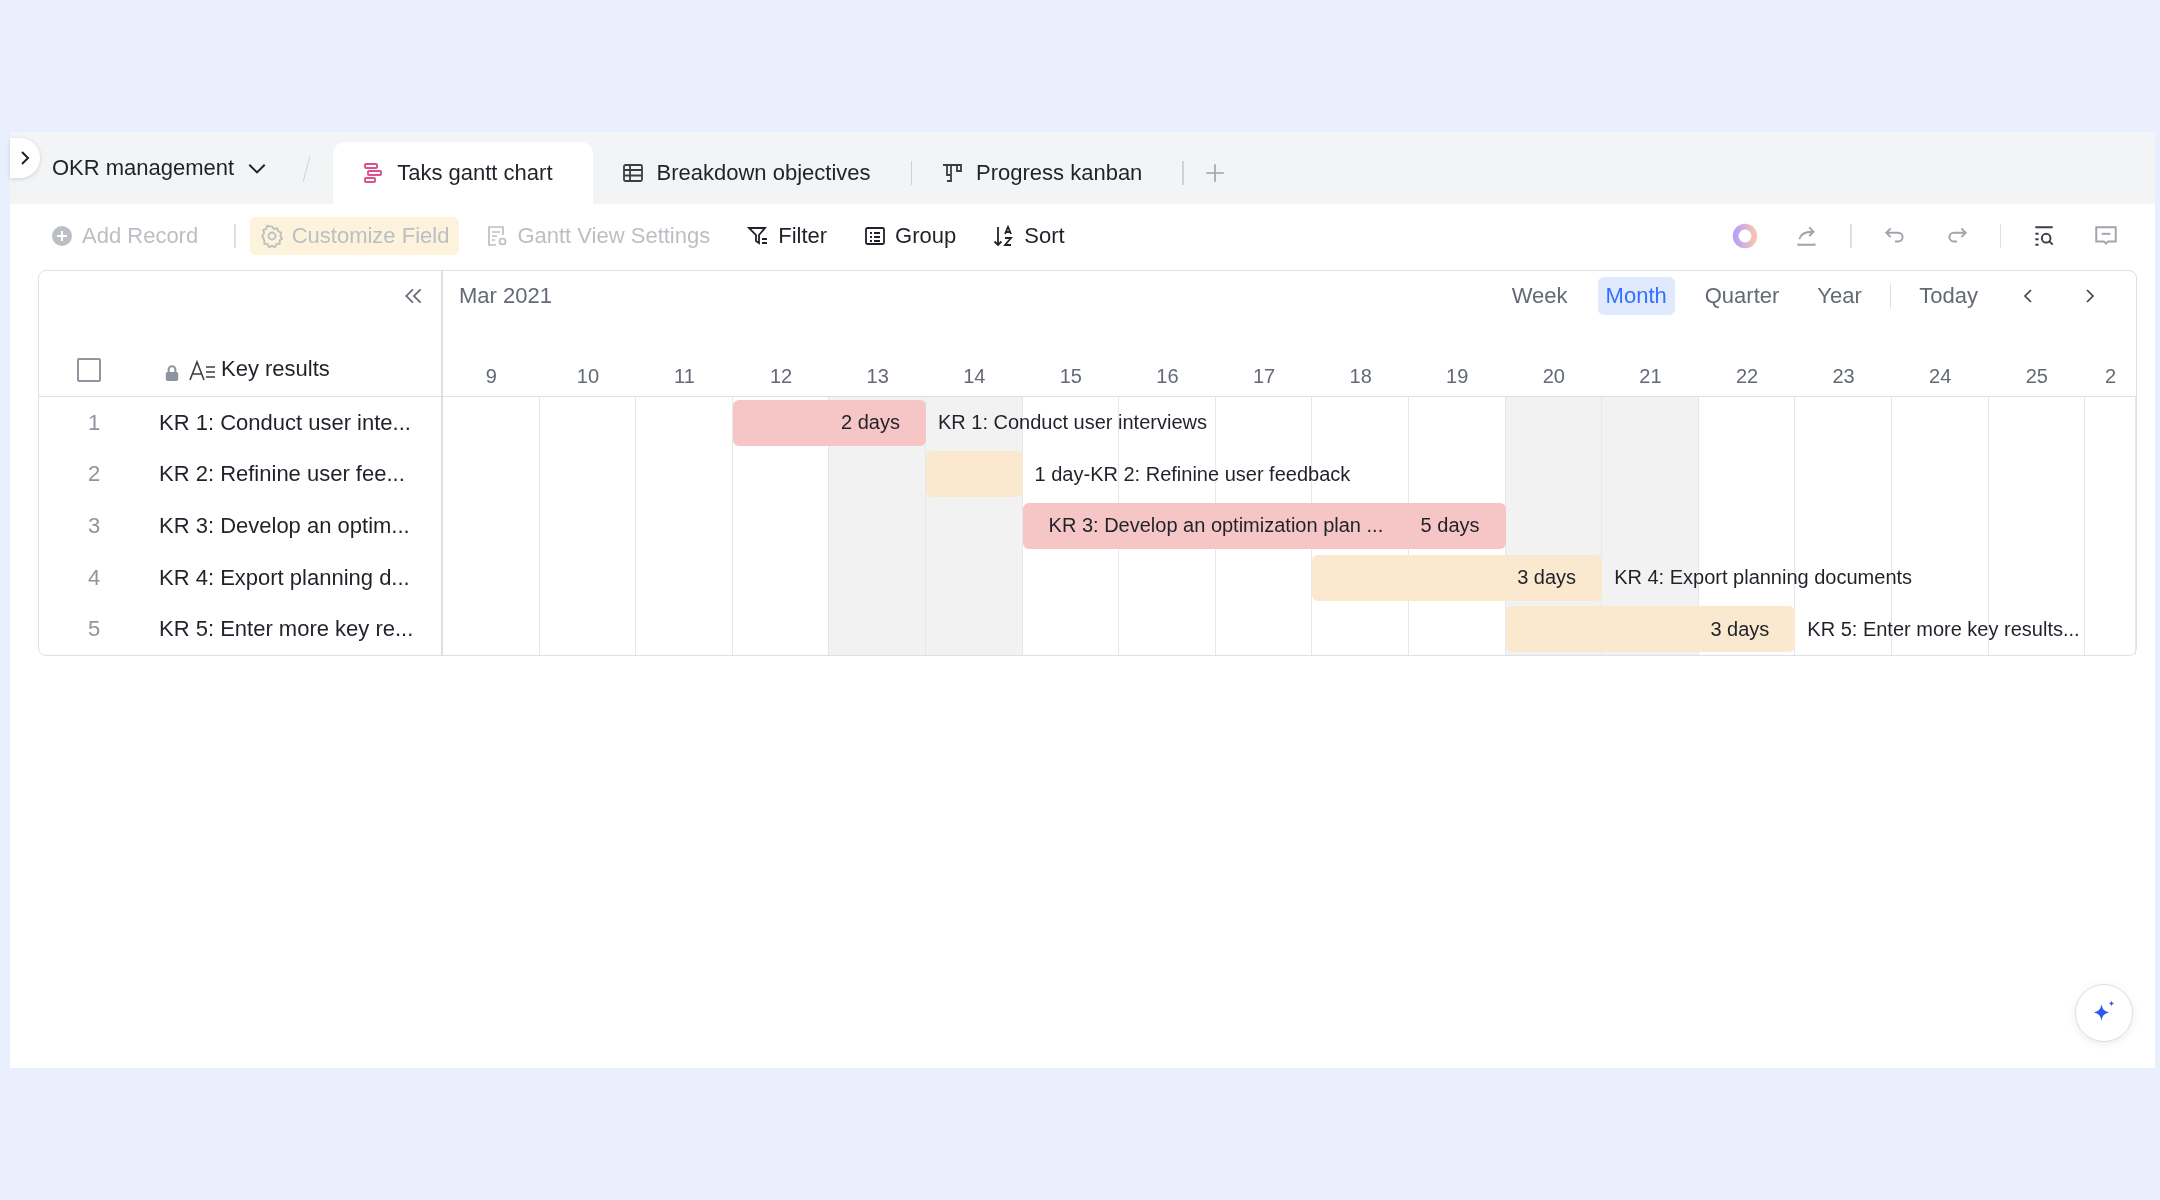 The image size is (2160, 1200). Describe the element at coordinates (1553, 376) in the screenshot. I see `day-label: 20` at that location.